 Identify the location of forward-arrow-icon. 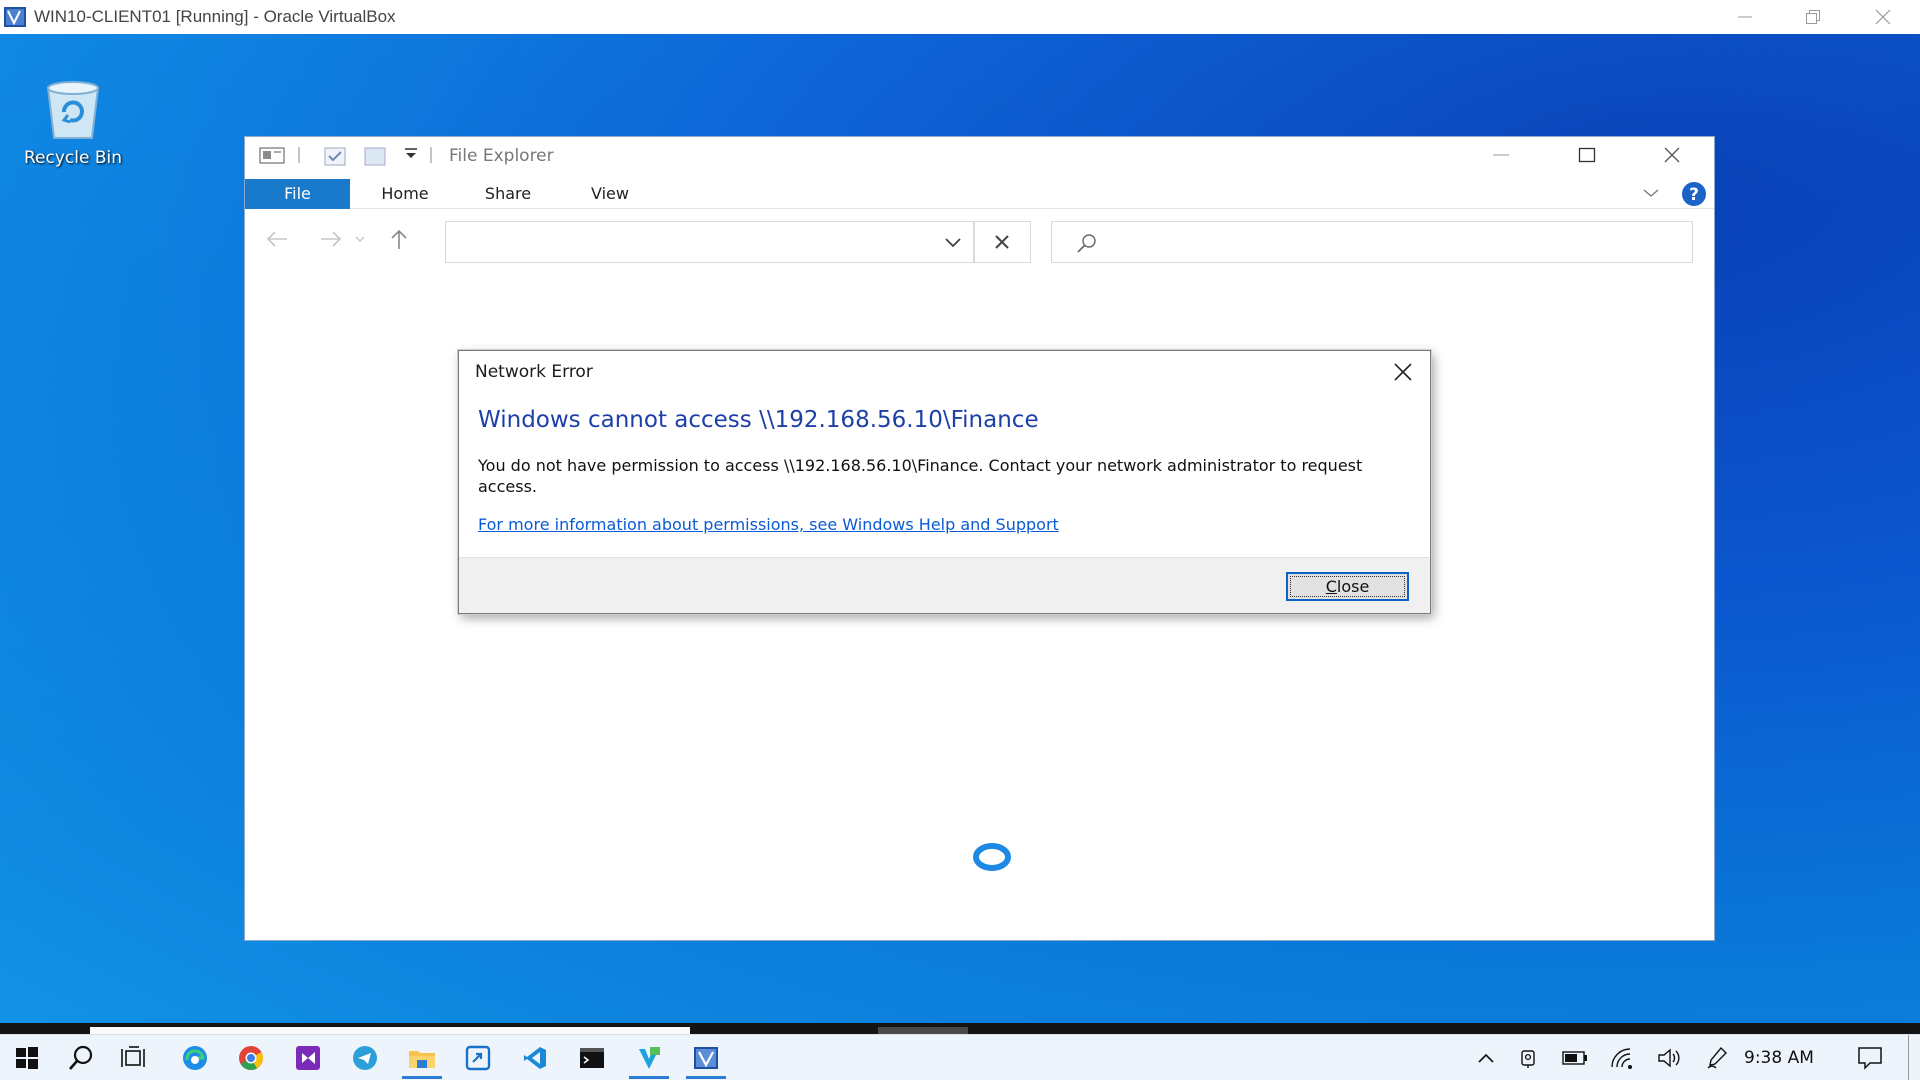
(331, 239).